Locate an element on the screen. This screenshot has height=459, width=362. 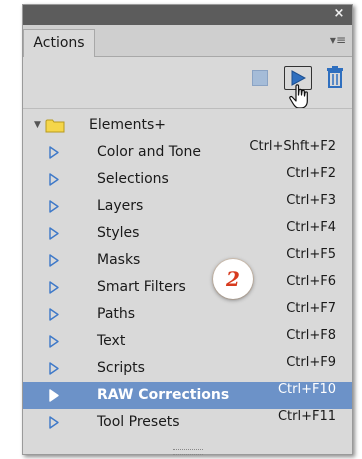
action-shortcut: Ctrl+F6 is located at coordinates (311, 281).